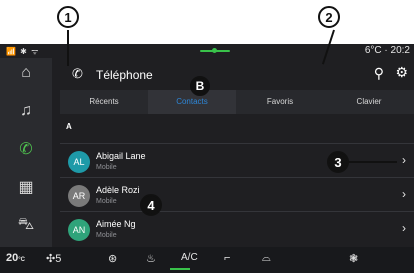 The width and height of the screenshot is (414, 273). Describe the element at coordinates (353, 258) in the screenshot. I see `ventilation-icon: ❃` at that location.